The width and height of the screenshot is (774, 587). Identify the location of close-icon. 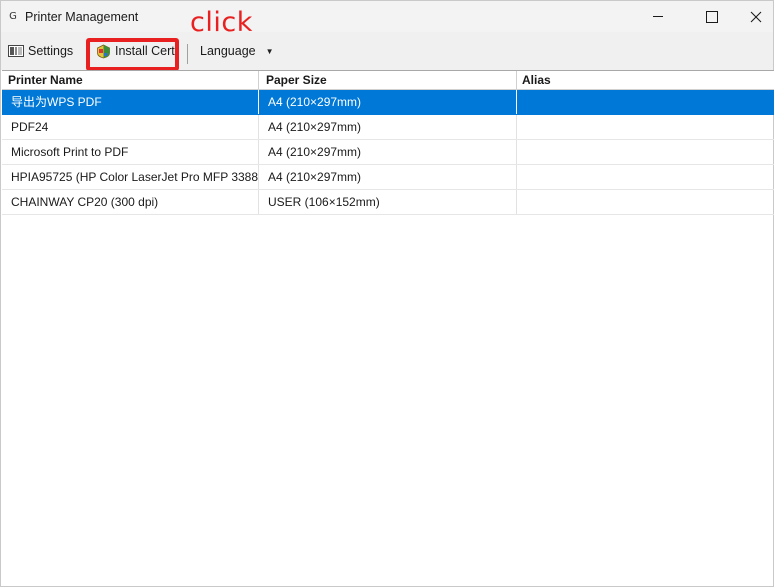
(756, 17).